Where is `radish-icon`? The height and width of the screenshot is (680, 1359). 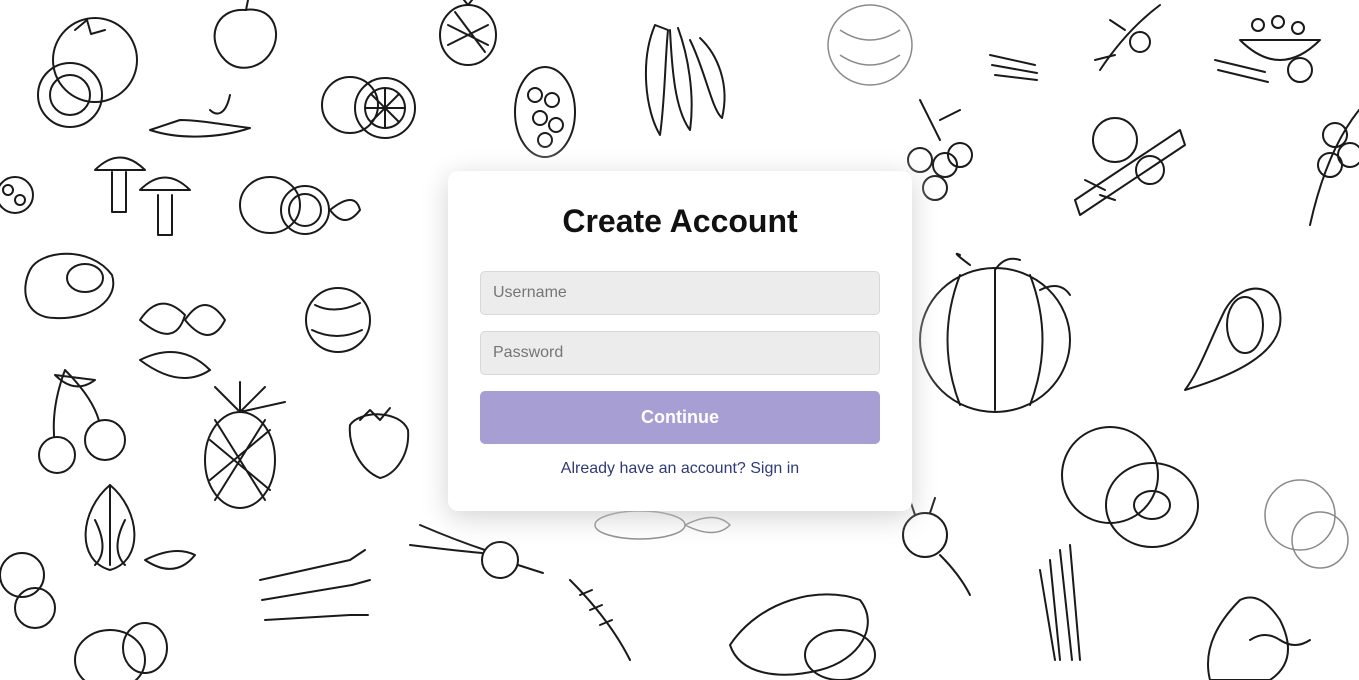 radish-icon is located at coordinates (476, 551).